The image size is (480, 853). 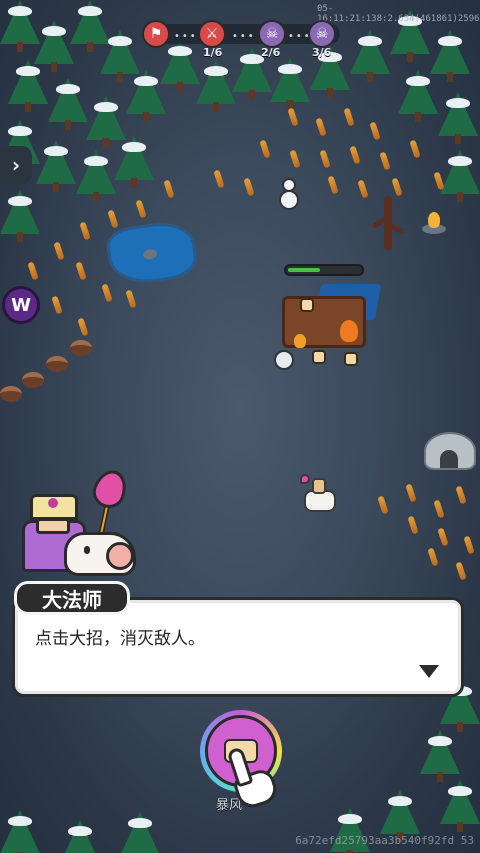 I want to click on w-logo-icon: W, so click(x=21, y=305).